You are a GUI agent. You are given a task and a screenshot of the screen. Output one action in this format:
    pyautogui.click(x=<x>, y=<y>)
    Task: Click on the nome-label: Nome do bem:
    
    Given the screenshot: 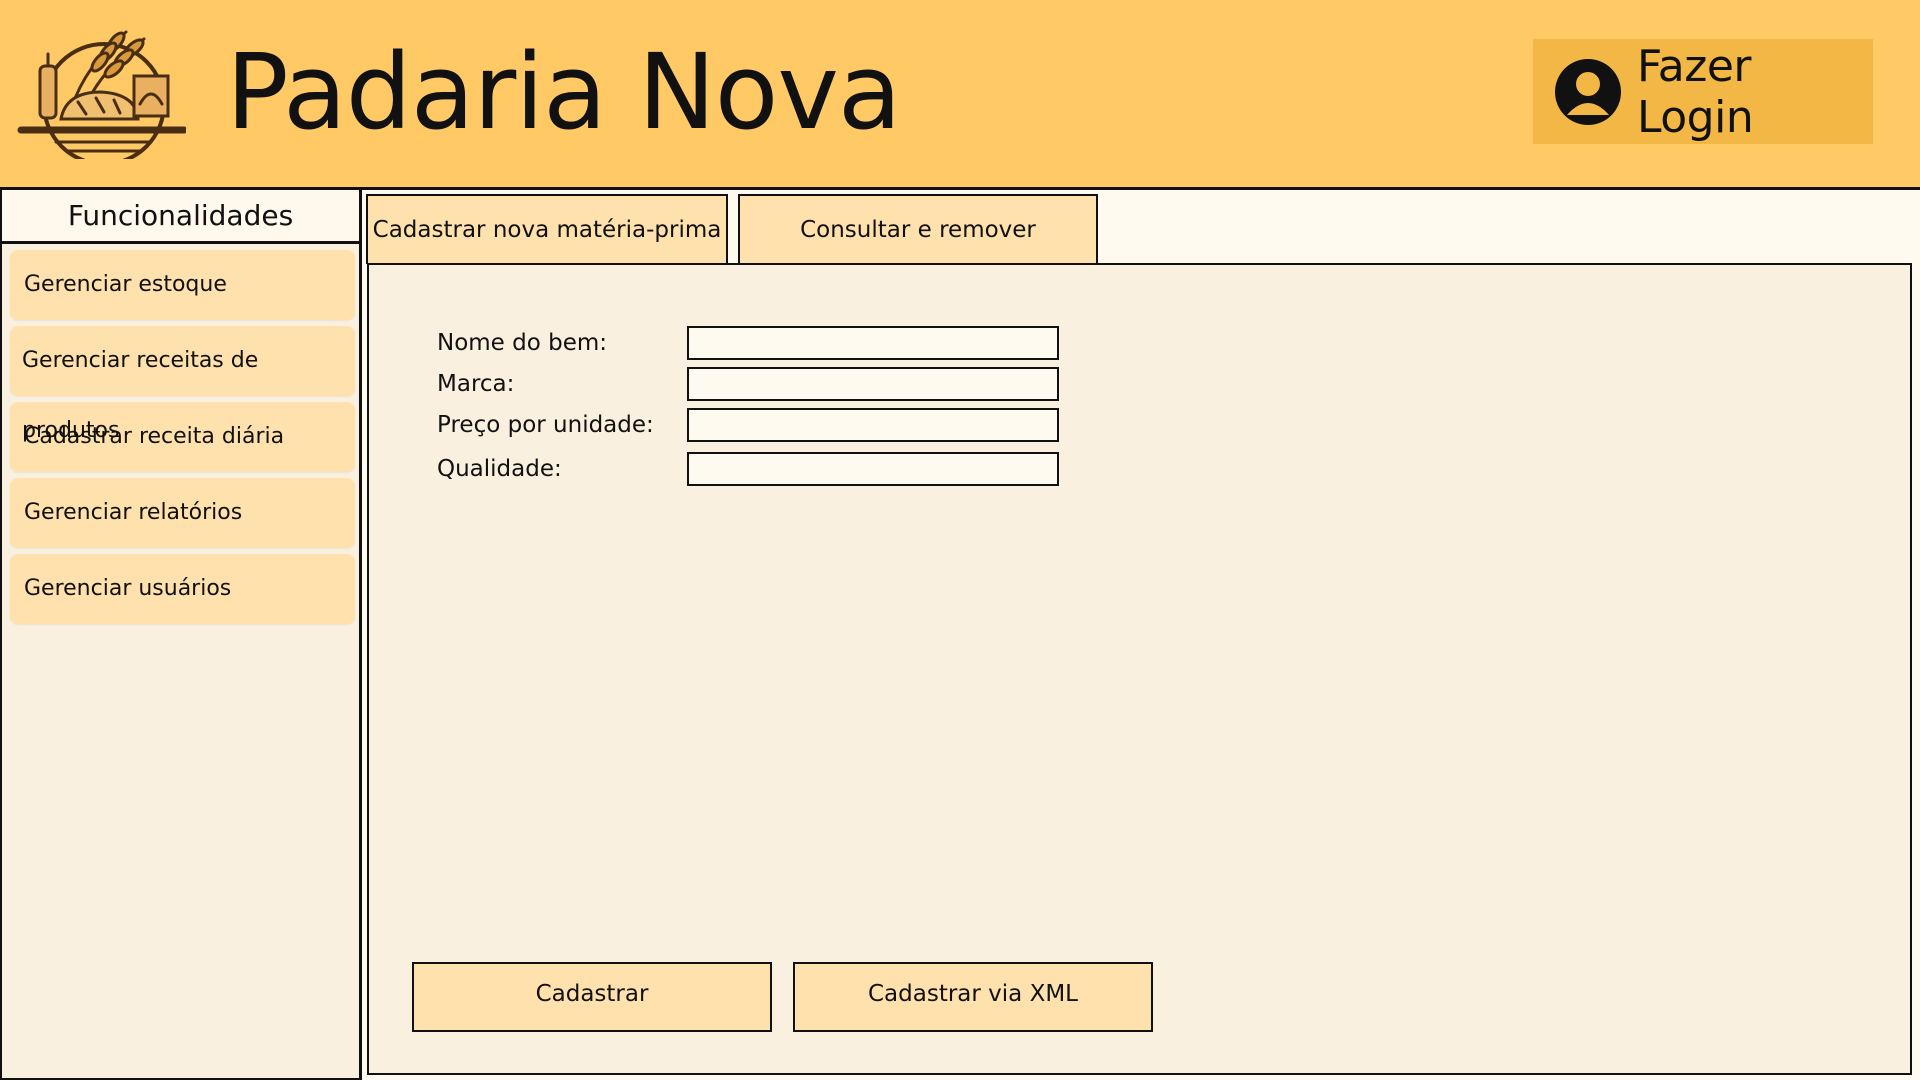 What is the action you would take?
    pyautogui.click(x=522, y=343)
    